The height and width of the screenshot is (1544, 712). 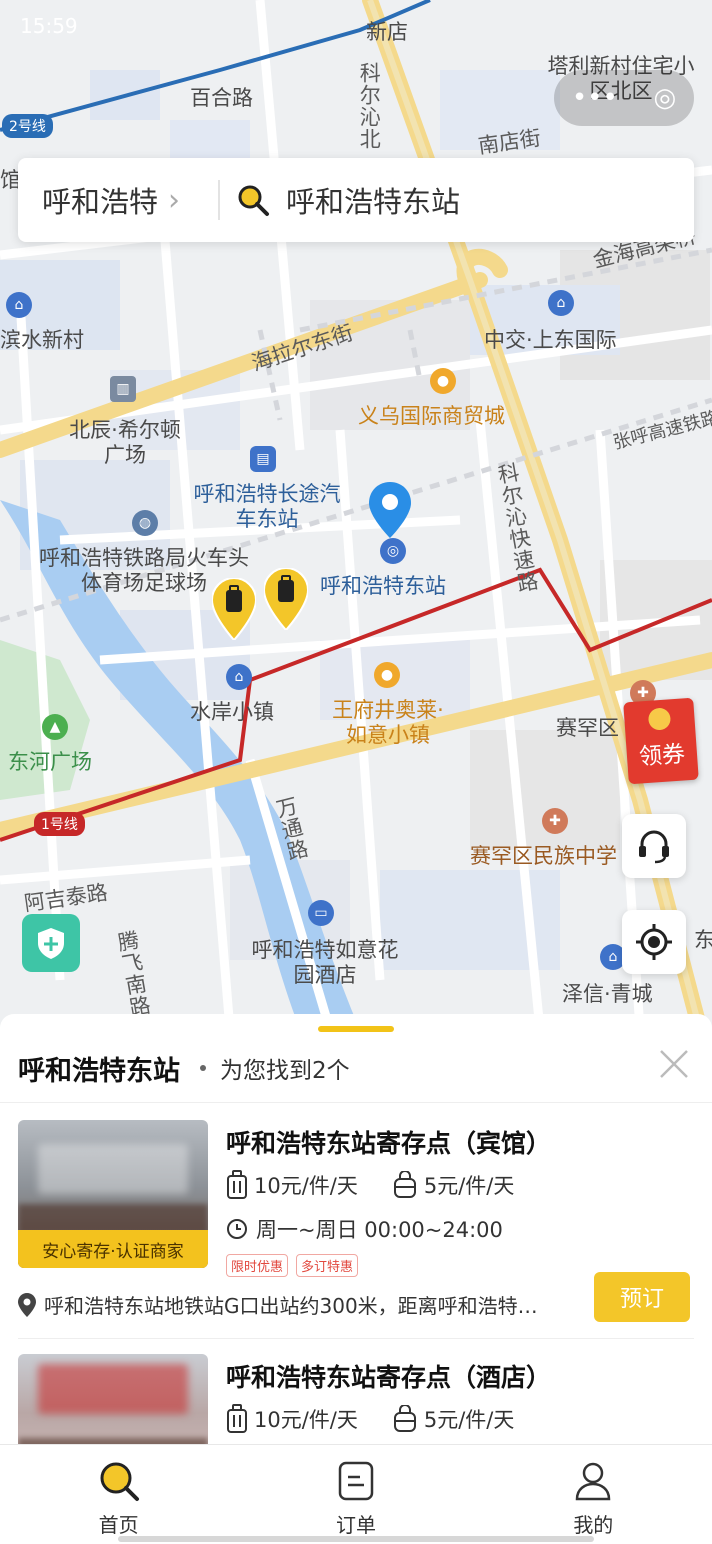 I want to click on results-title: 呼和浩特东站, so click(x=99, y=1071).